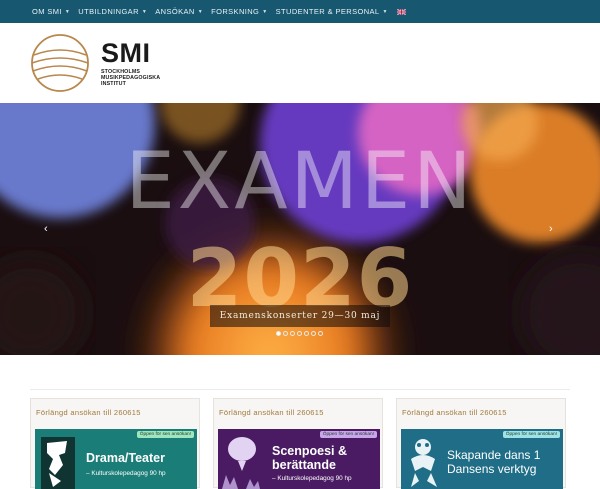 Image resolution: width=600 pixels, height=489 pixels. I want to click on nav-om-smi: OM SMI ▼, so click(51, 11).